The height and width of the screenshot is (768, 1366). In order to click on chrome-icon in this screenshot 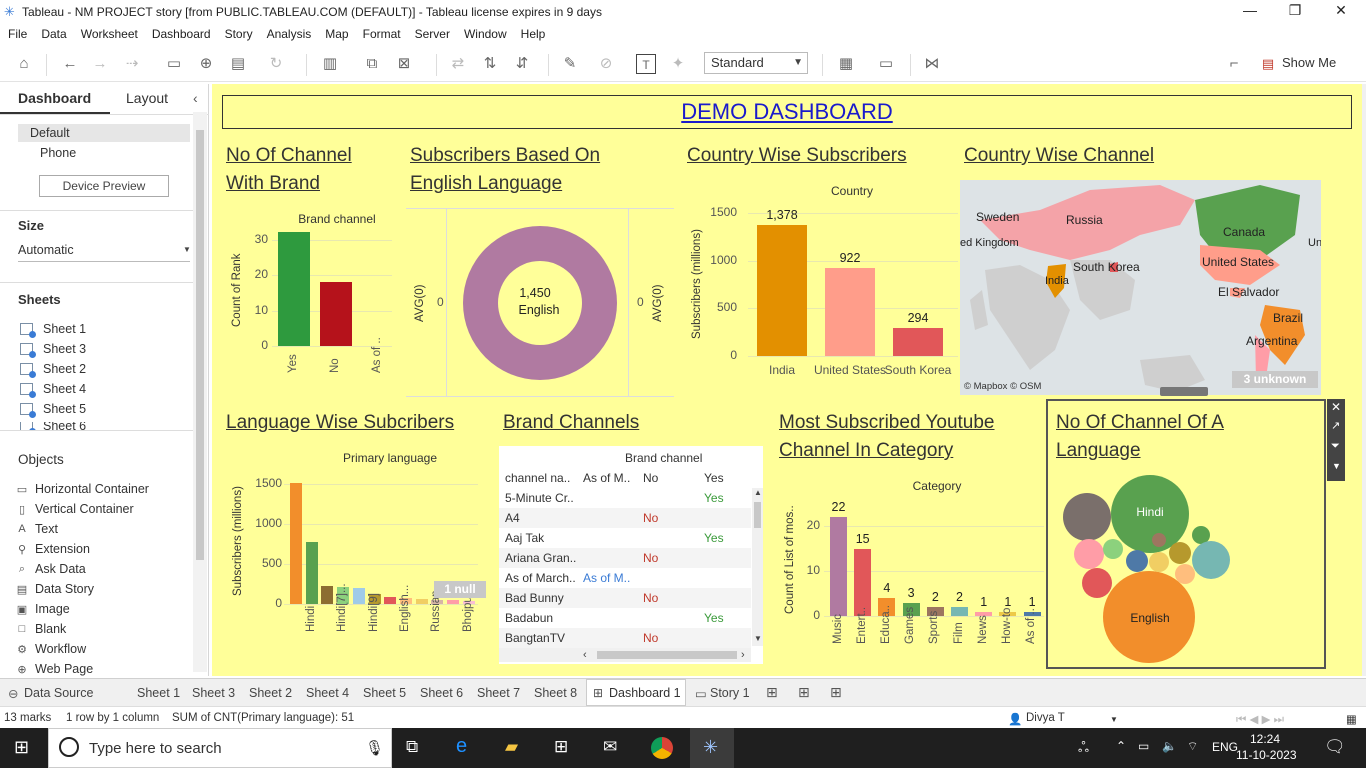, I will do `click(662, 748)`.